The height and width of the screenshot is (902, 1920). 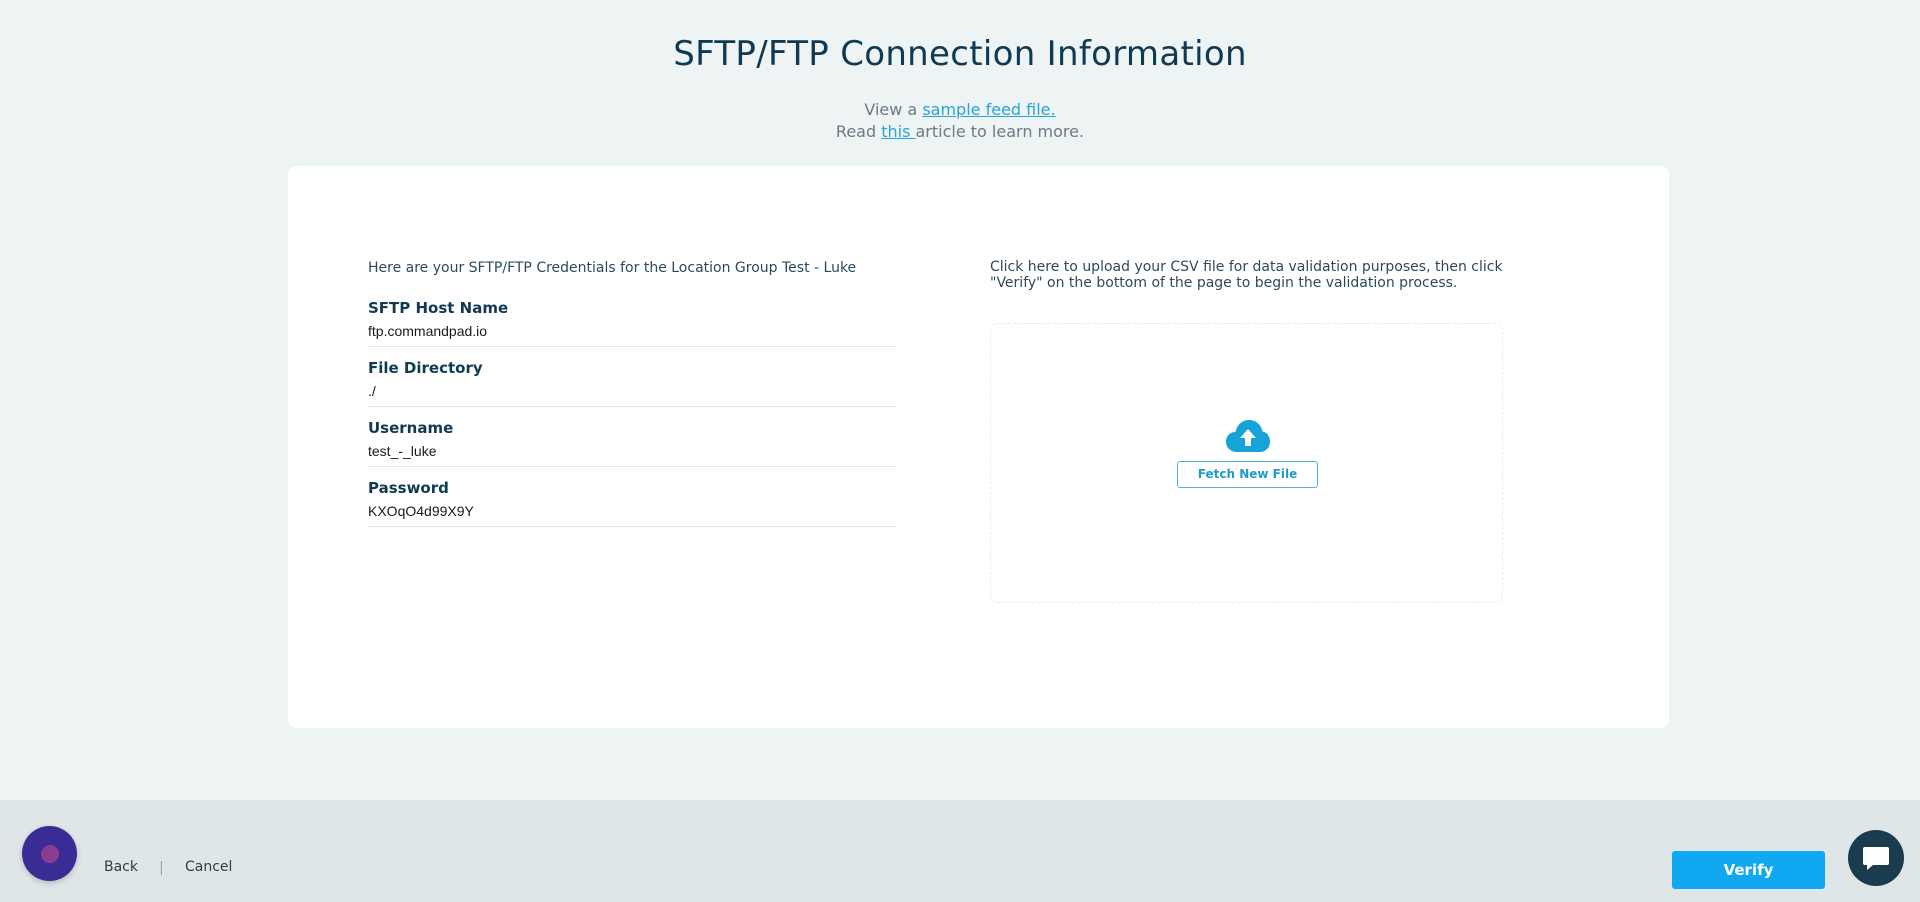 I want to click on chat-bubble-icon, so click(x=1876, y=858).